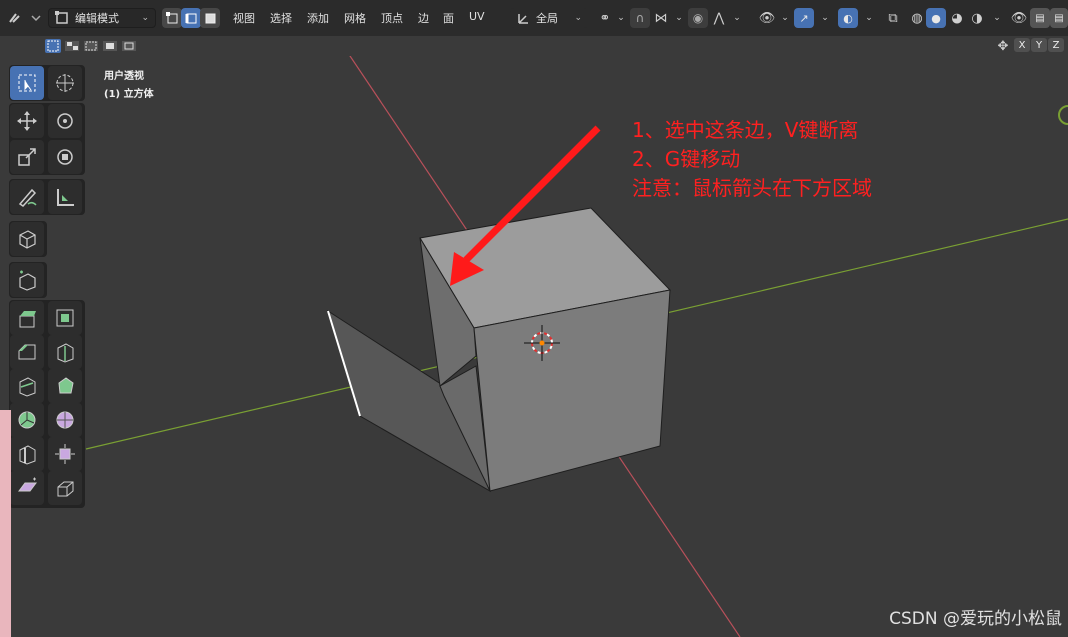  What do you see at coordinates (423, 18) in the screenshot?
I see `menu-edge: 边` at bounding box center [423, 18].